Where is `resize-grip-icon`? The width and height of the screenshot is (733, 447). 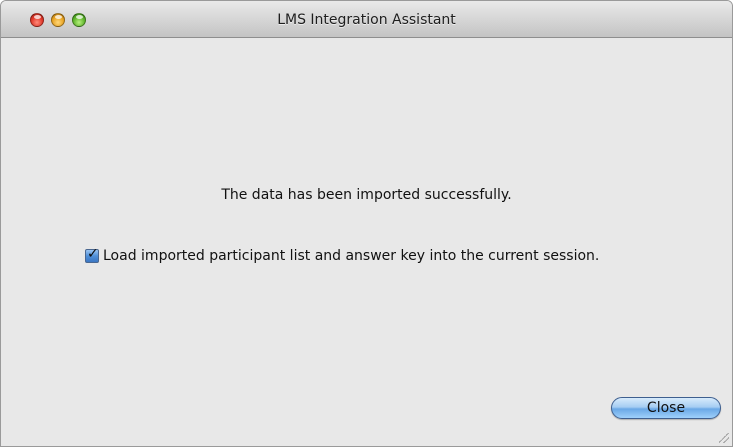
resize-grip-icon is located at coordinates (724, 438).